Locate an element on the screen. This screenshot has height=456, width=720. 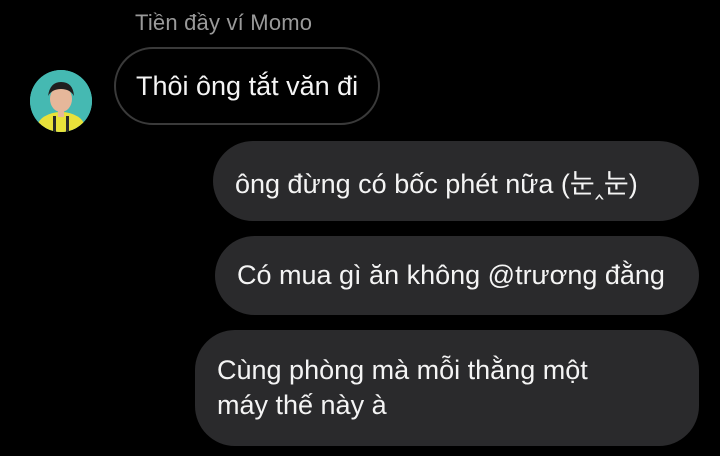
message-received: Thôi ông tắt văn đi is located at coordinates (247, 86).